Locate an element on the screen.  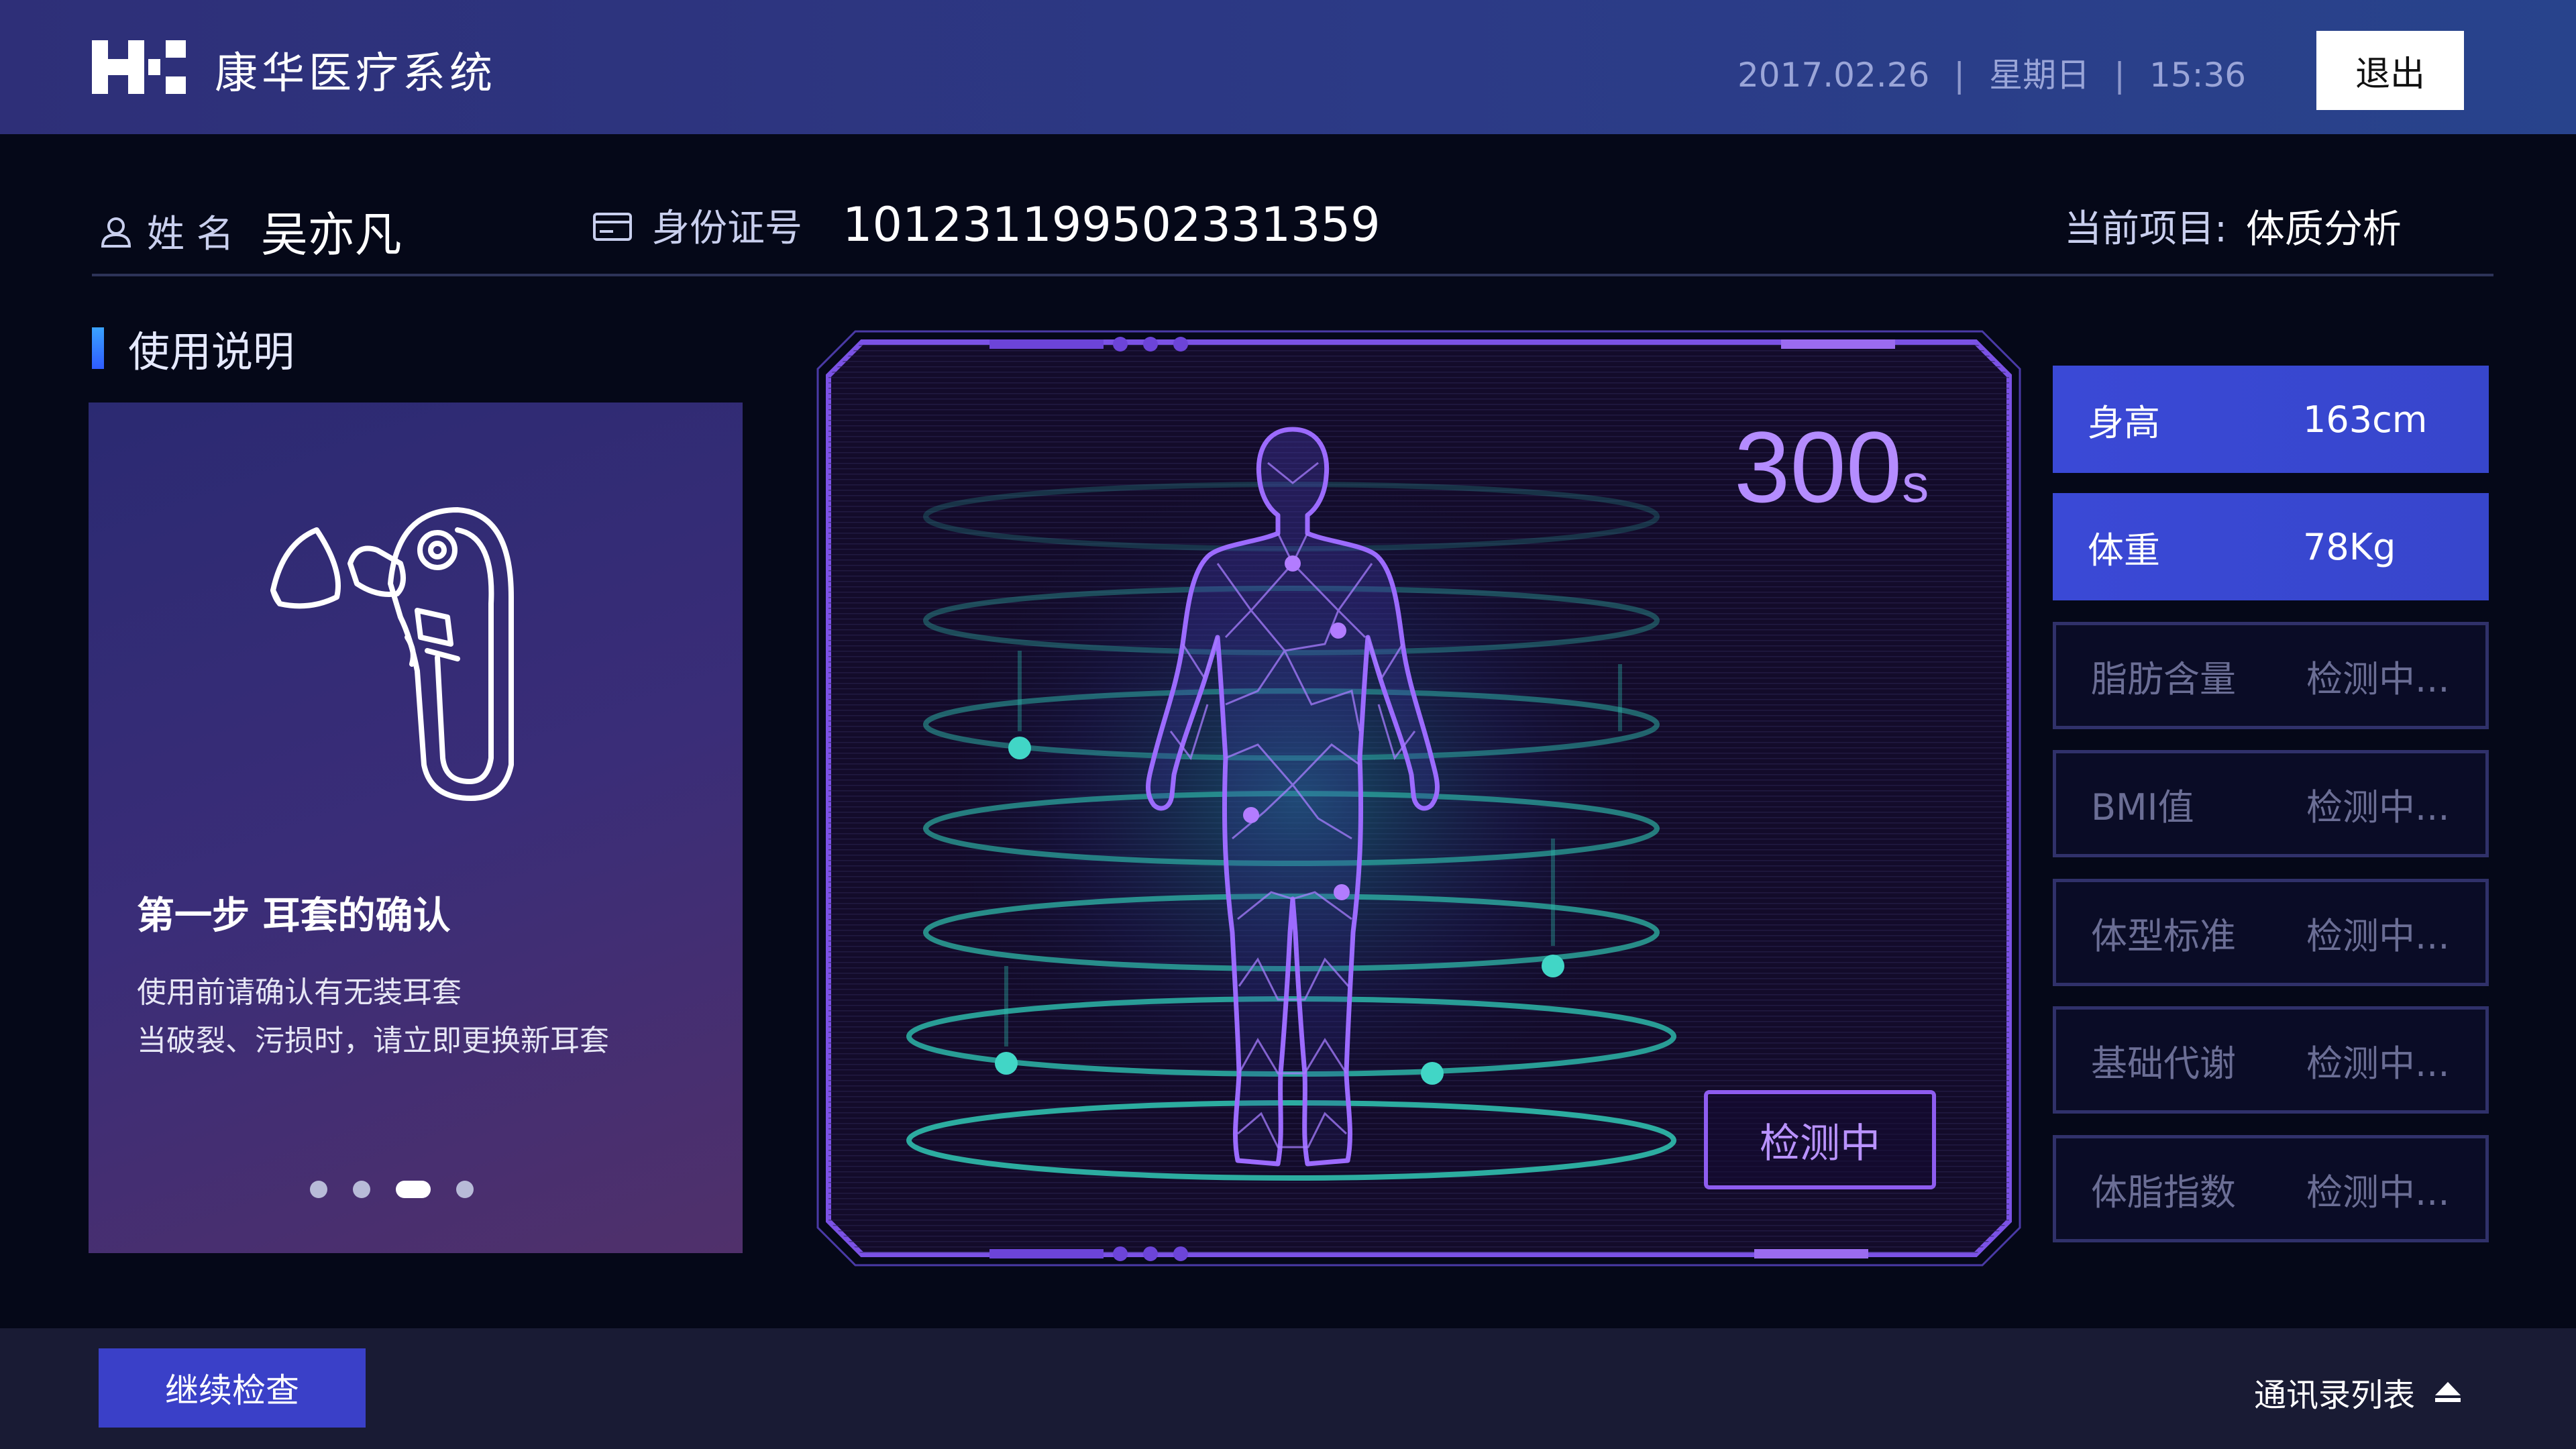
metric-value: 163cm is located at coordinates (2365, 419).